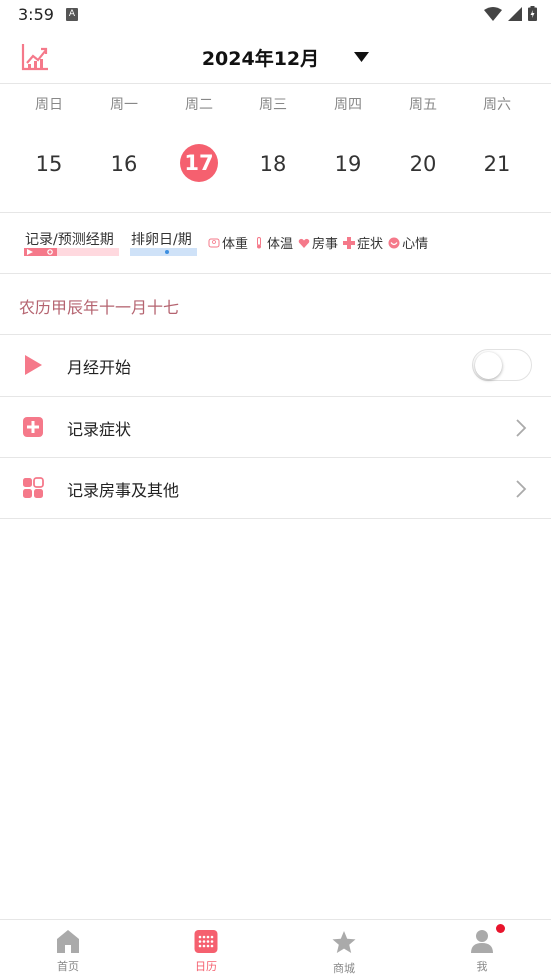 The height and width of the screenshot is (979, 551). What do you see at coordinates (497, 105) in the screenshot?
I see `weekday-label: 周六` at bounding box center [497, 105].